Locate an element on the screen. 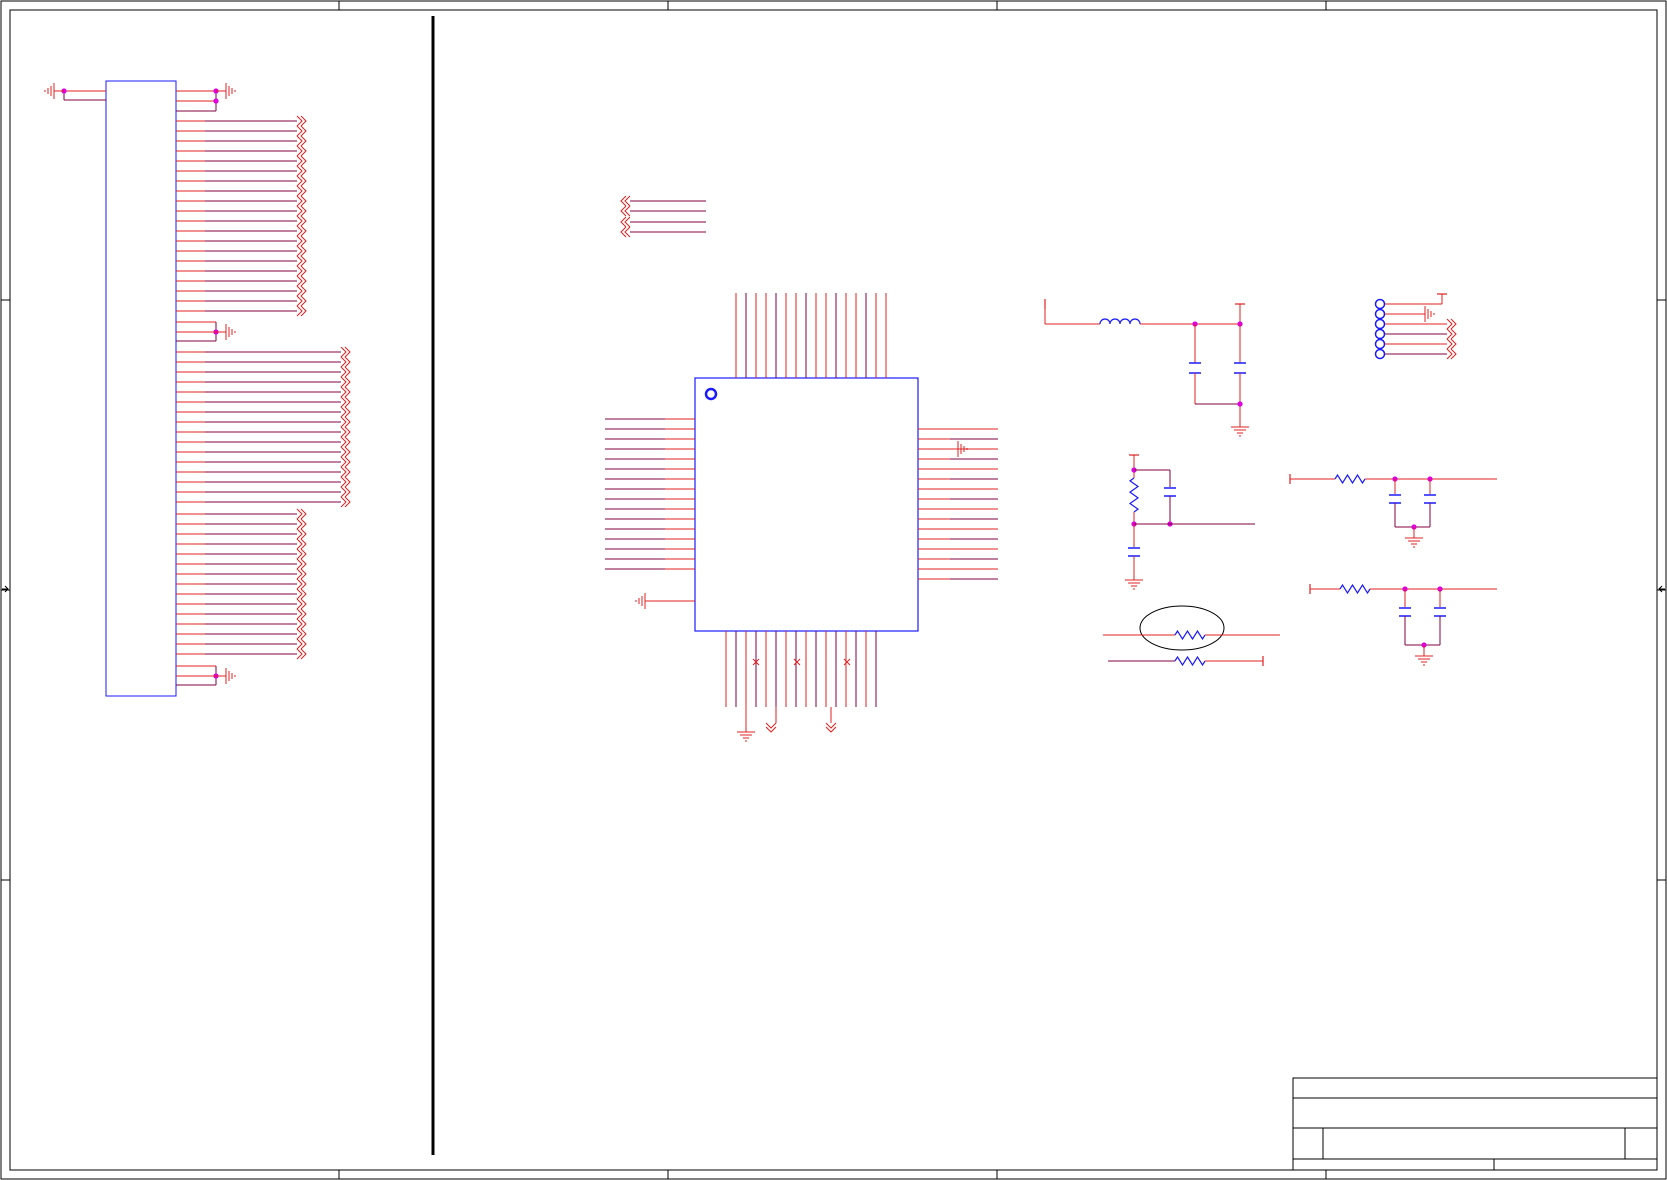  mcu-U1 is located at coordinates (801, 517).